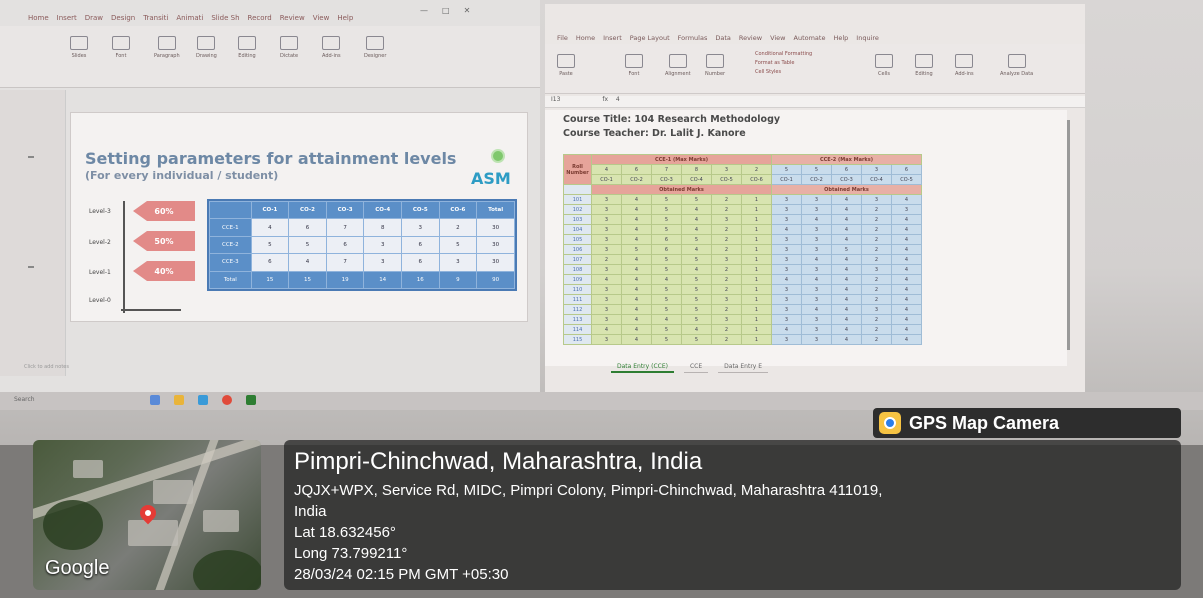  Describe the element at coordinates (743, 367) in the screenshot. I see `sheet-tab-2: Data Entry E` at that location.